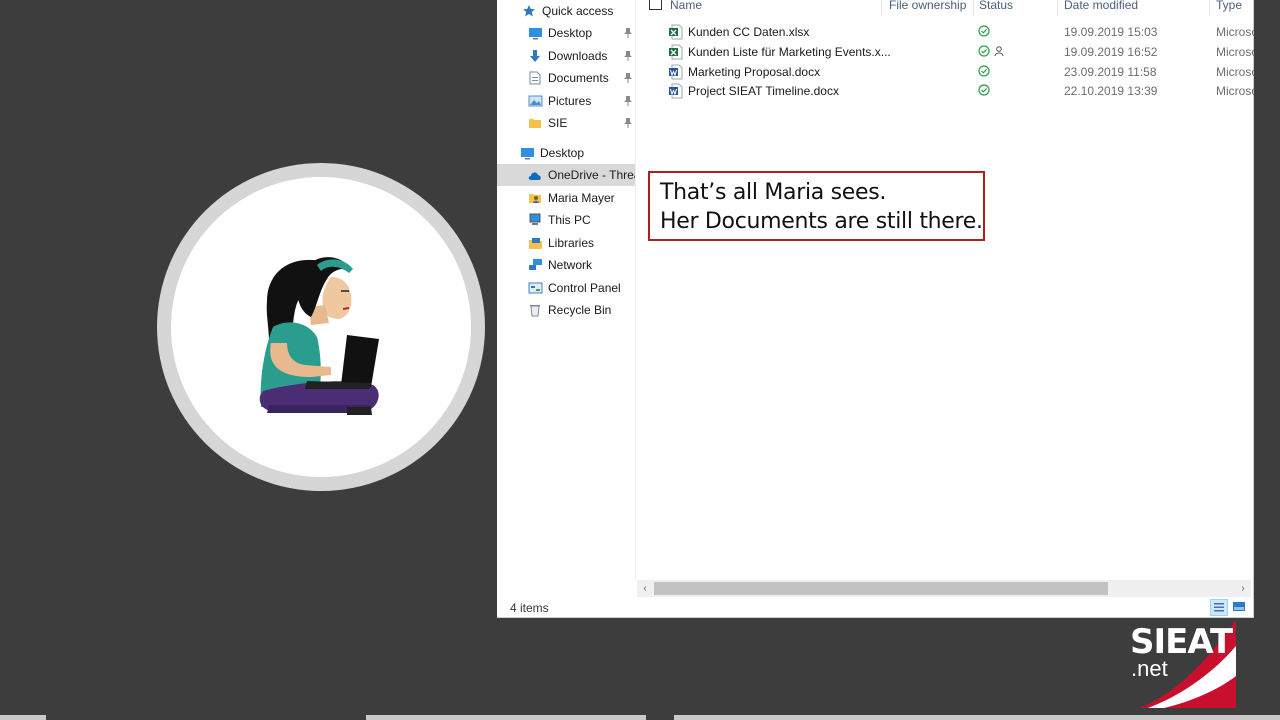  What do you see at coordinates (569, 220) in the screenshot?
I see `nav-item-label: This PC` at bounding box center [569, 220].